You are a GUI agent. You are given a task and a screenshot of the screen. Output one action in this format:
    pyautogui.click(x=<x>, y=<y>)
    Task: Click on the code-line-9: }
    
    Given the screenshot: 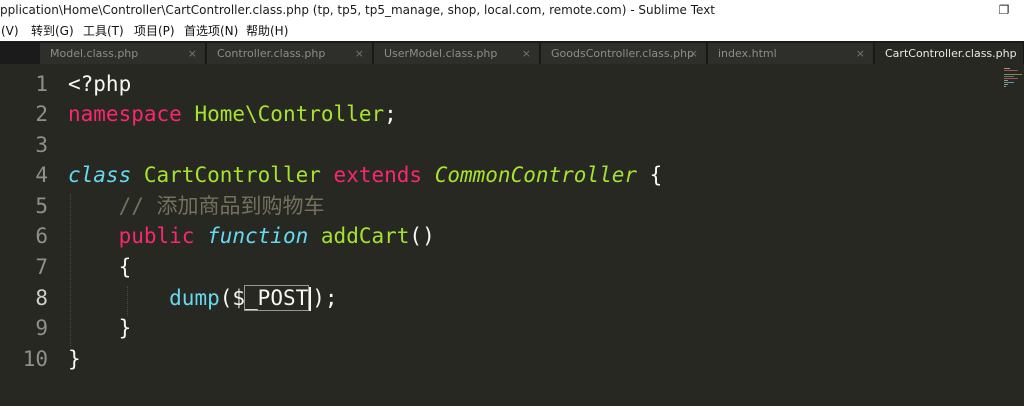 What is the action you would take?
    pyautogui.click(x=100, y=328)
    